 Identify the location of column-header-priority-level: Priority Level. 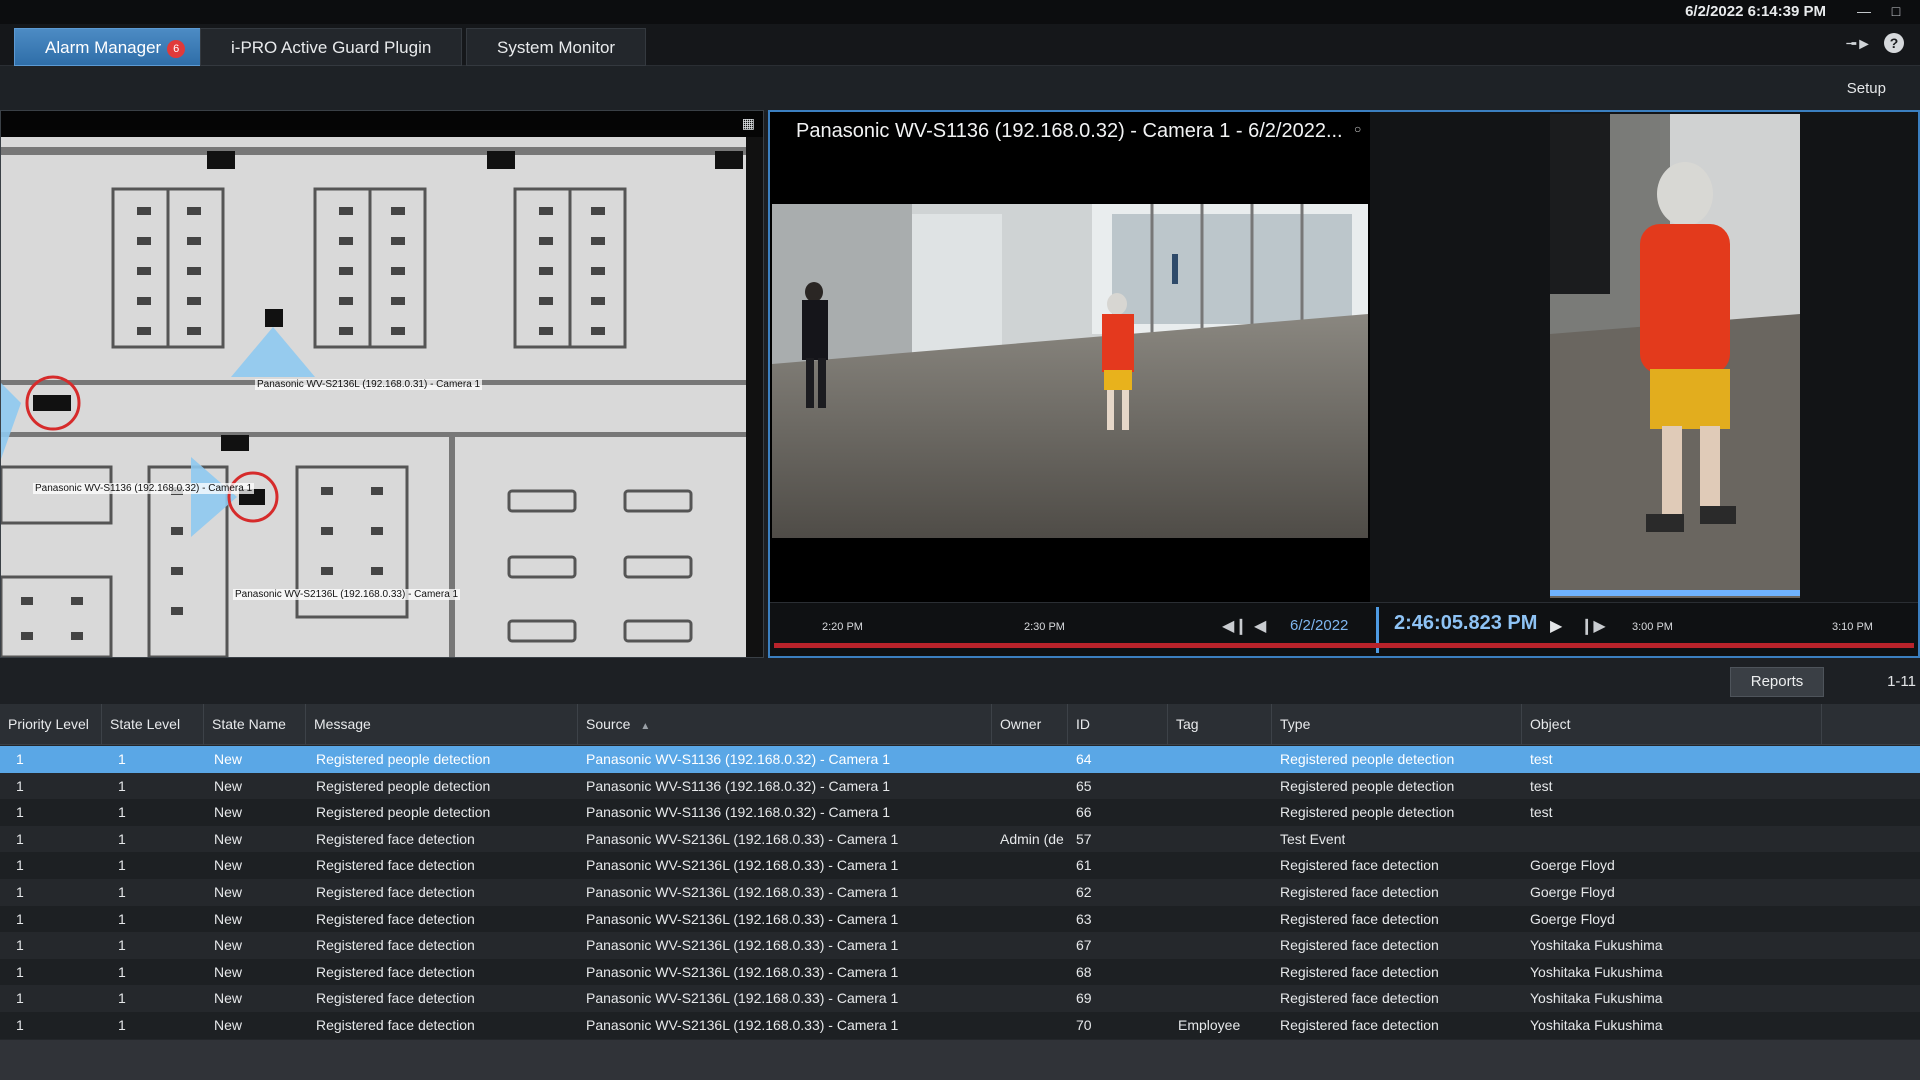
(51, 724).